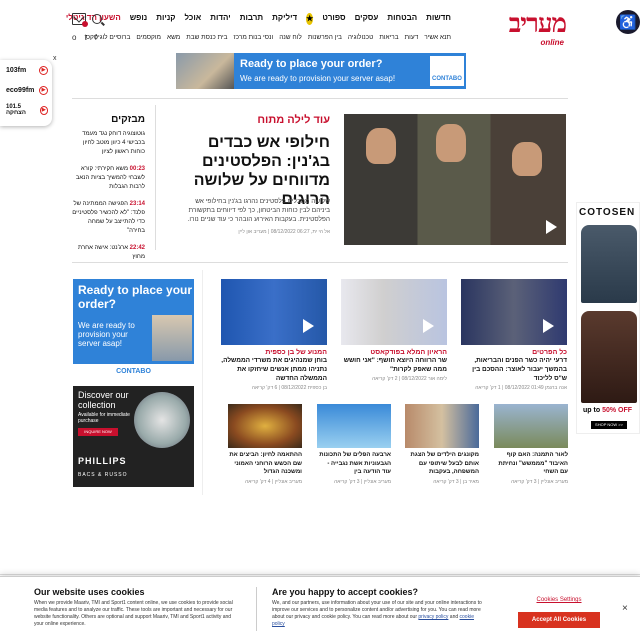  What do you see at coordinates (549, 352) in the screenshot?
I see `article-kicker: כל הפרטים` at bounding box center [549, 352].